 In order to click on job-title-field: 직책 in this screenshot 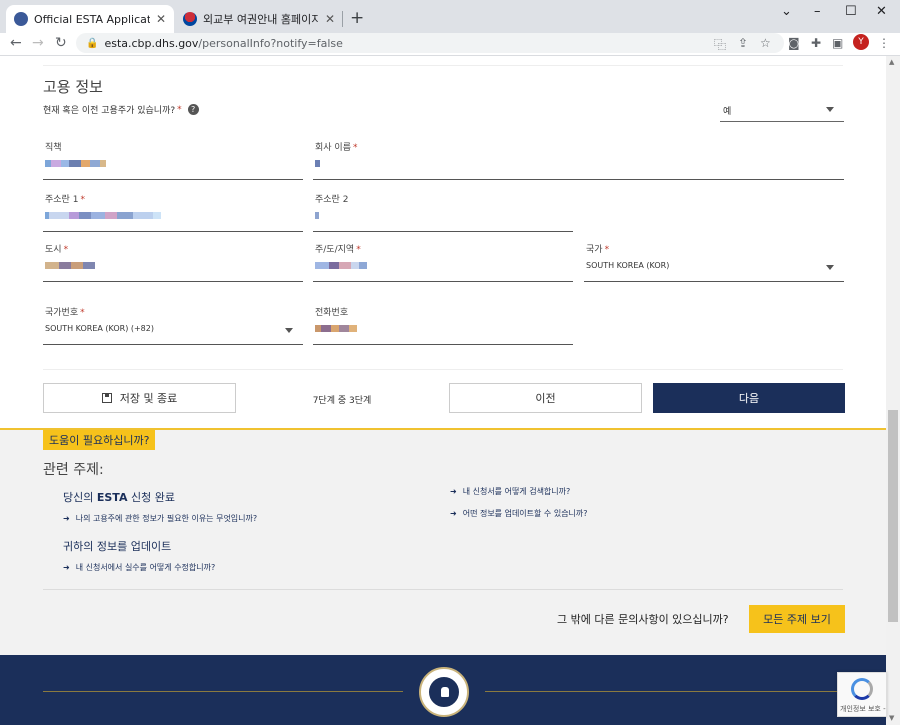, I will do `click(173, 160)`.